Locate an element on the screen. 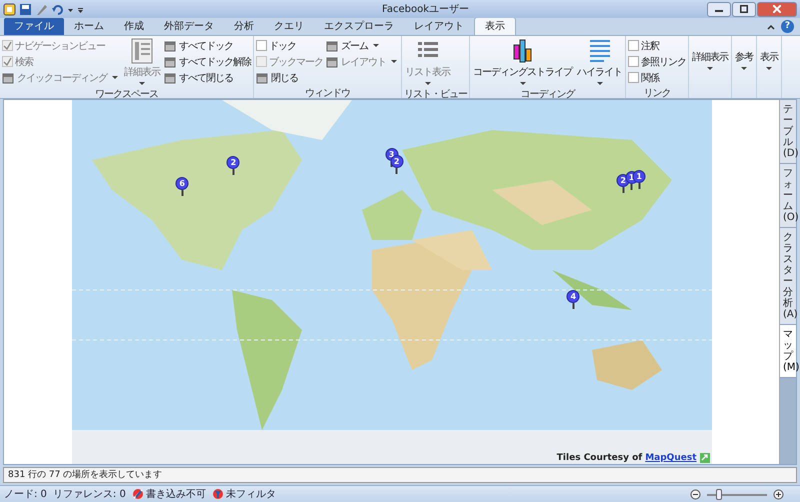 The image size is (800, 502). collapse-icon is located at coordinates (771, 27).